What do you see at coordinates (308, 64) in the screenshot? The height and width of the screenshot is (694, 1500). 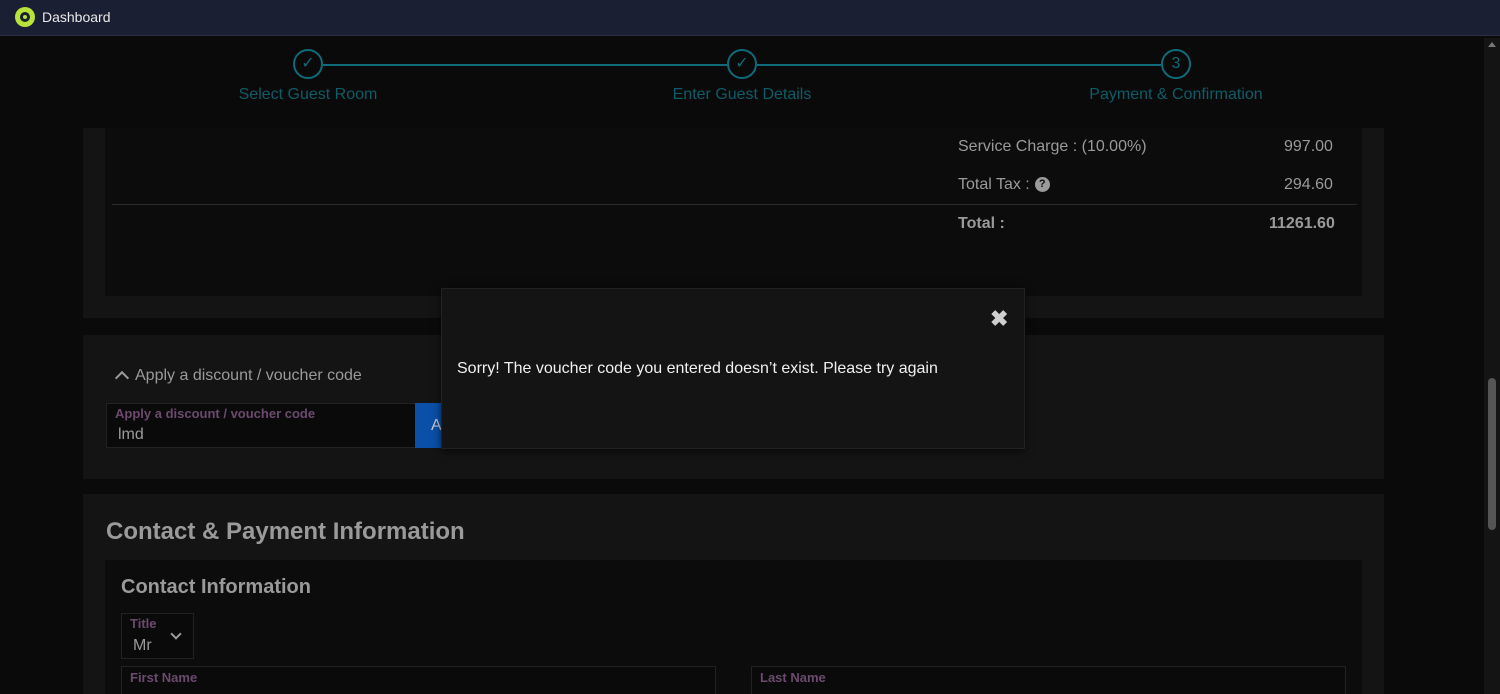 I see `step-1-check-icon: ✓` at bounding box center [308, 64].